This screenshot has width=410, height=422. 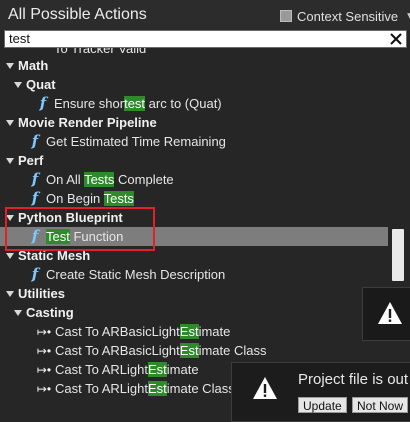 I want to click on category-label: Math, so click(x=33, y=65).